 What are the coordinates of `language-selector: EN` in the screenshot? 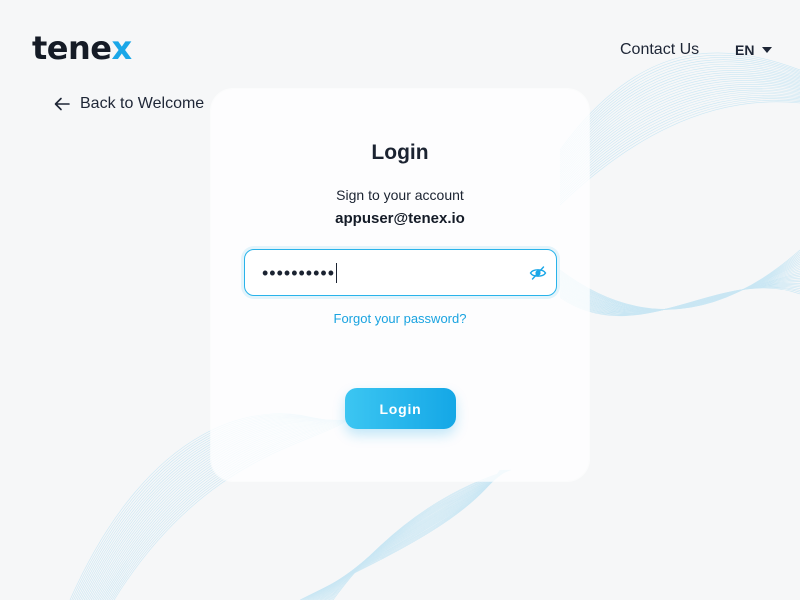 It's located at (754, 50).